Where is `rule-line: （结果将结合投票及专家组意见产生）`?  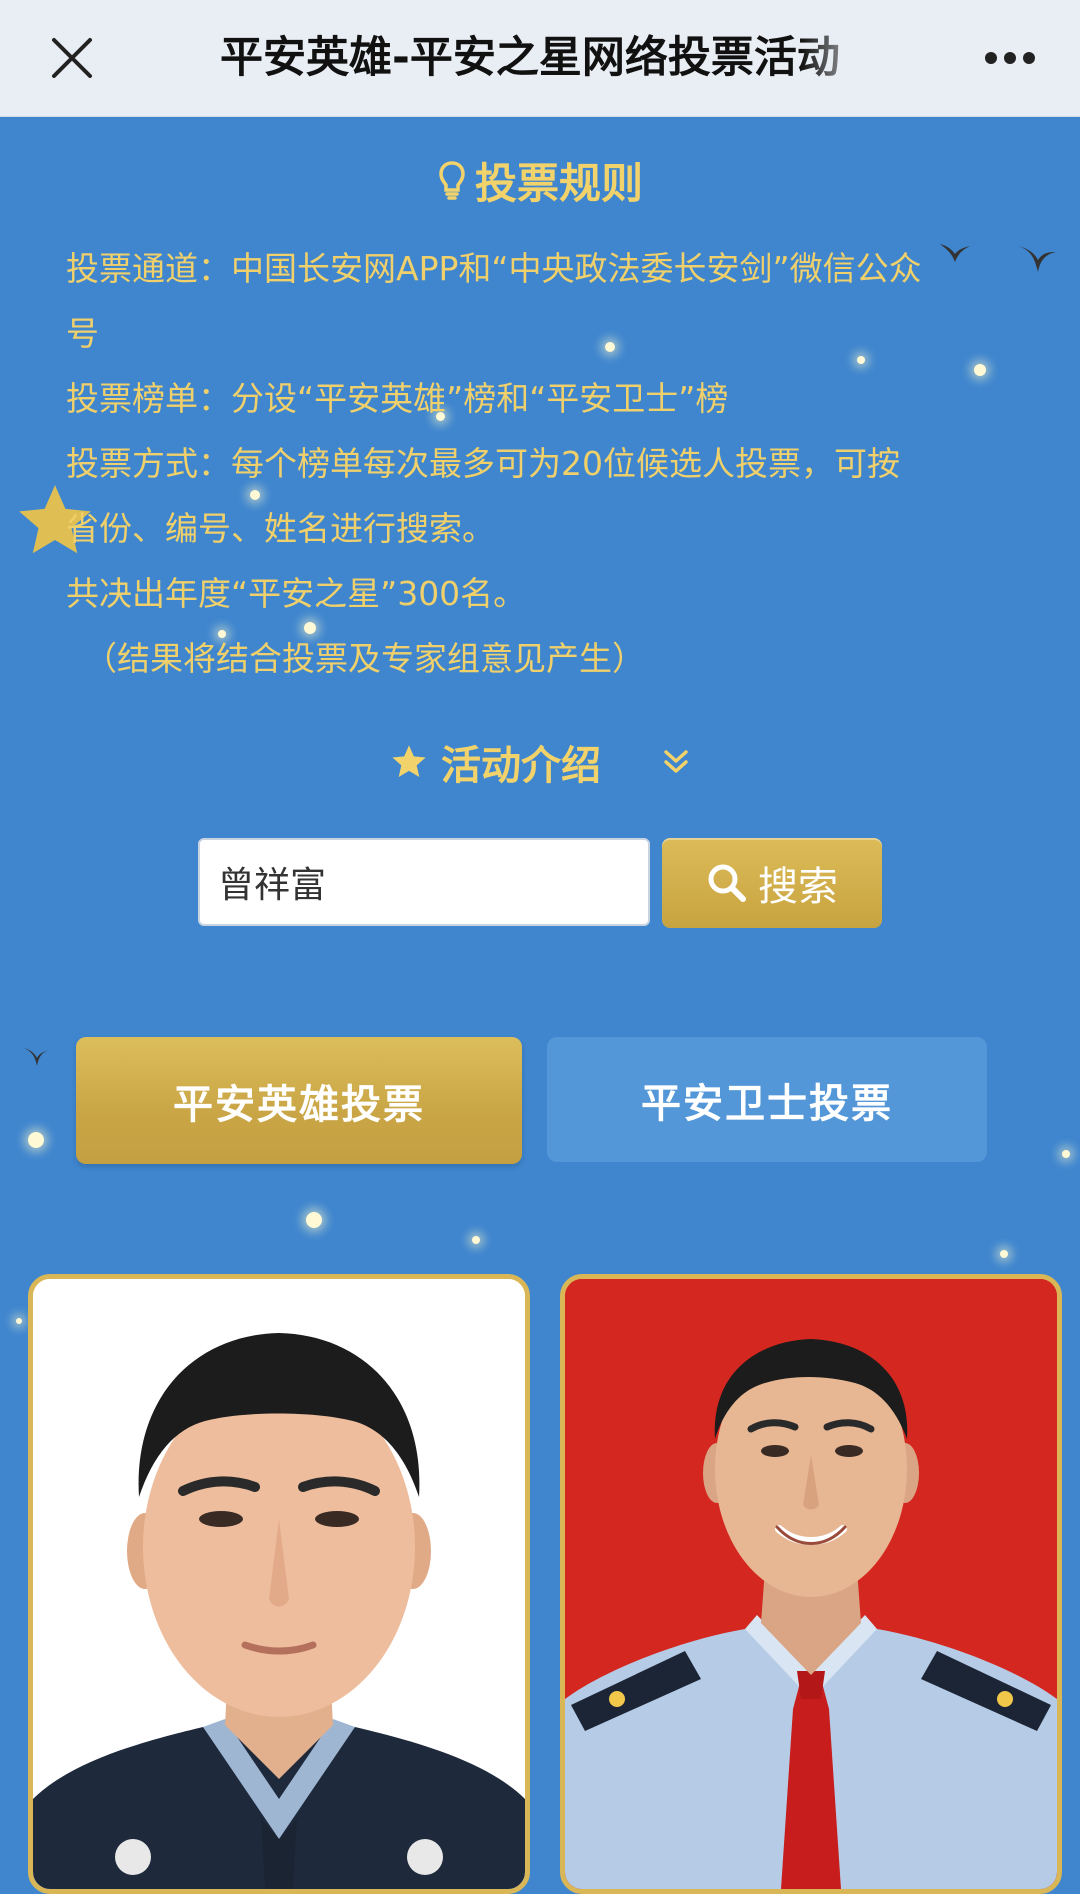 rule-line: （结果将结合投票及专家组意见产生） is located at coordinates (364, 658).